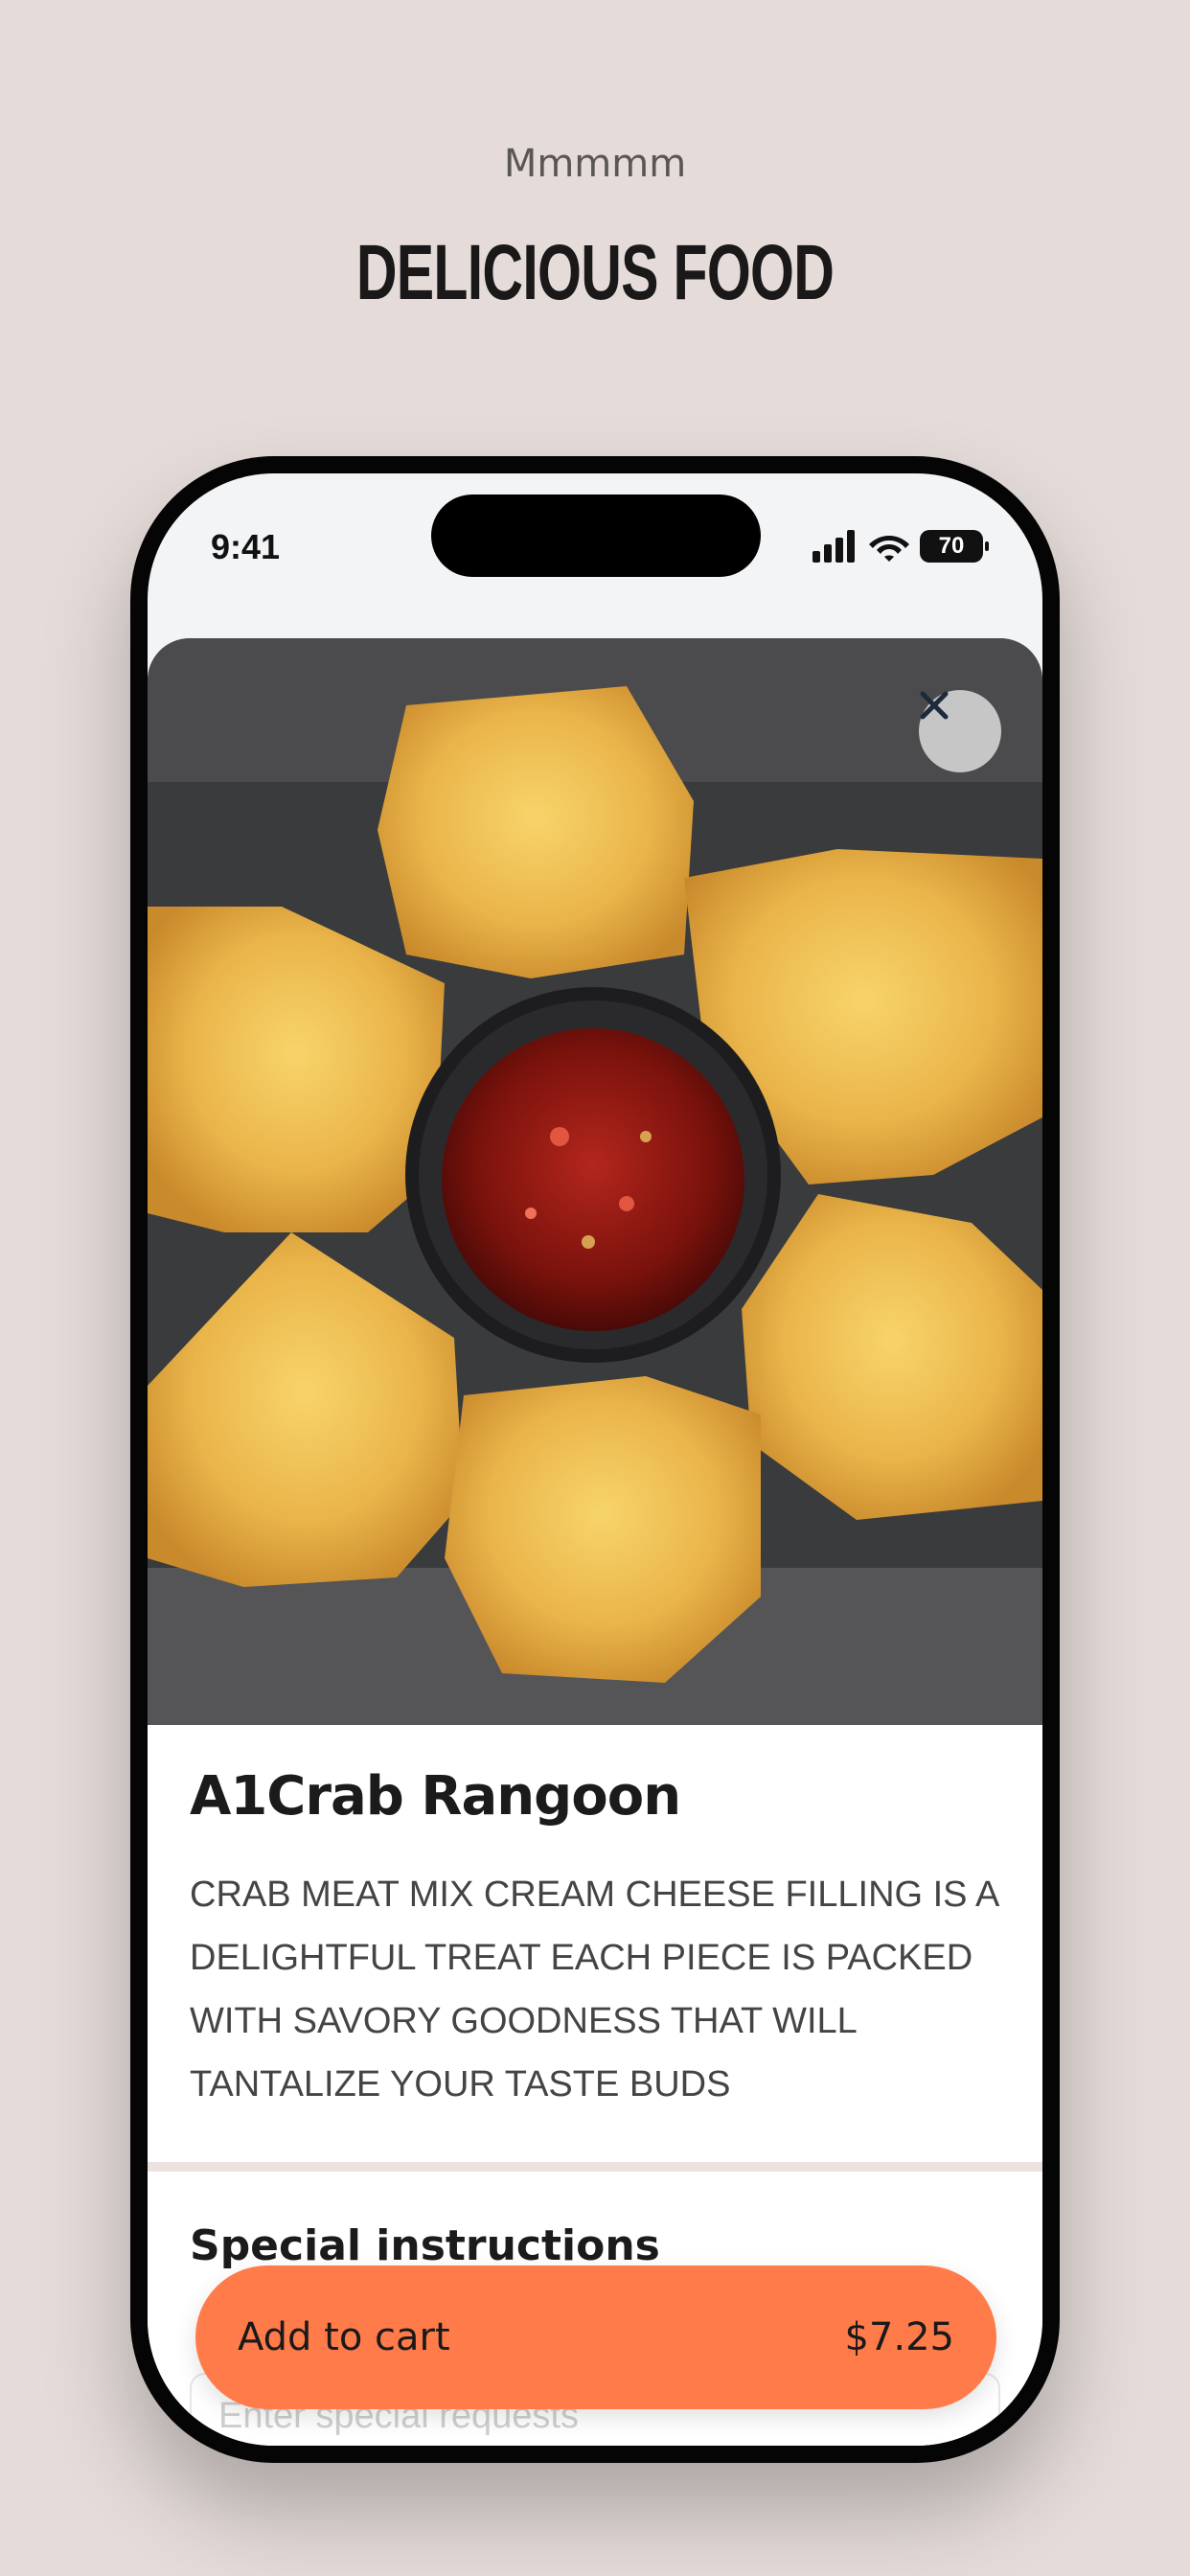 The width and height of the screenshot is (1190, 2576). I want to click on section-divider, so click(595, 2167).